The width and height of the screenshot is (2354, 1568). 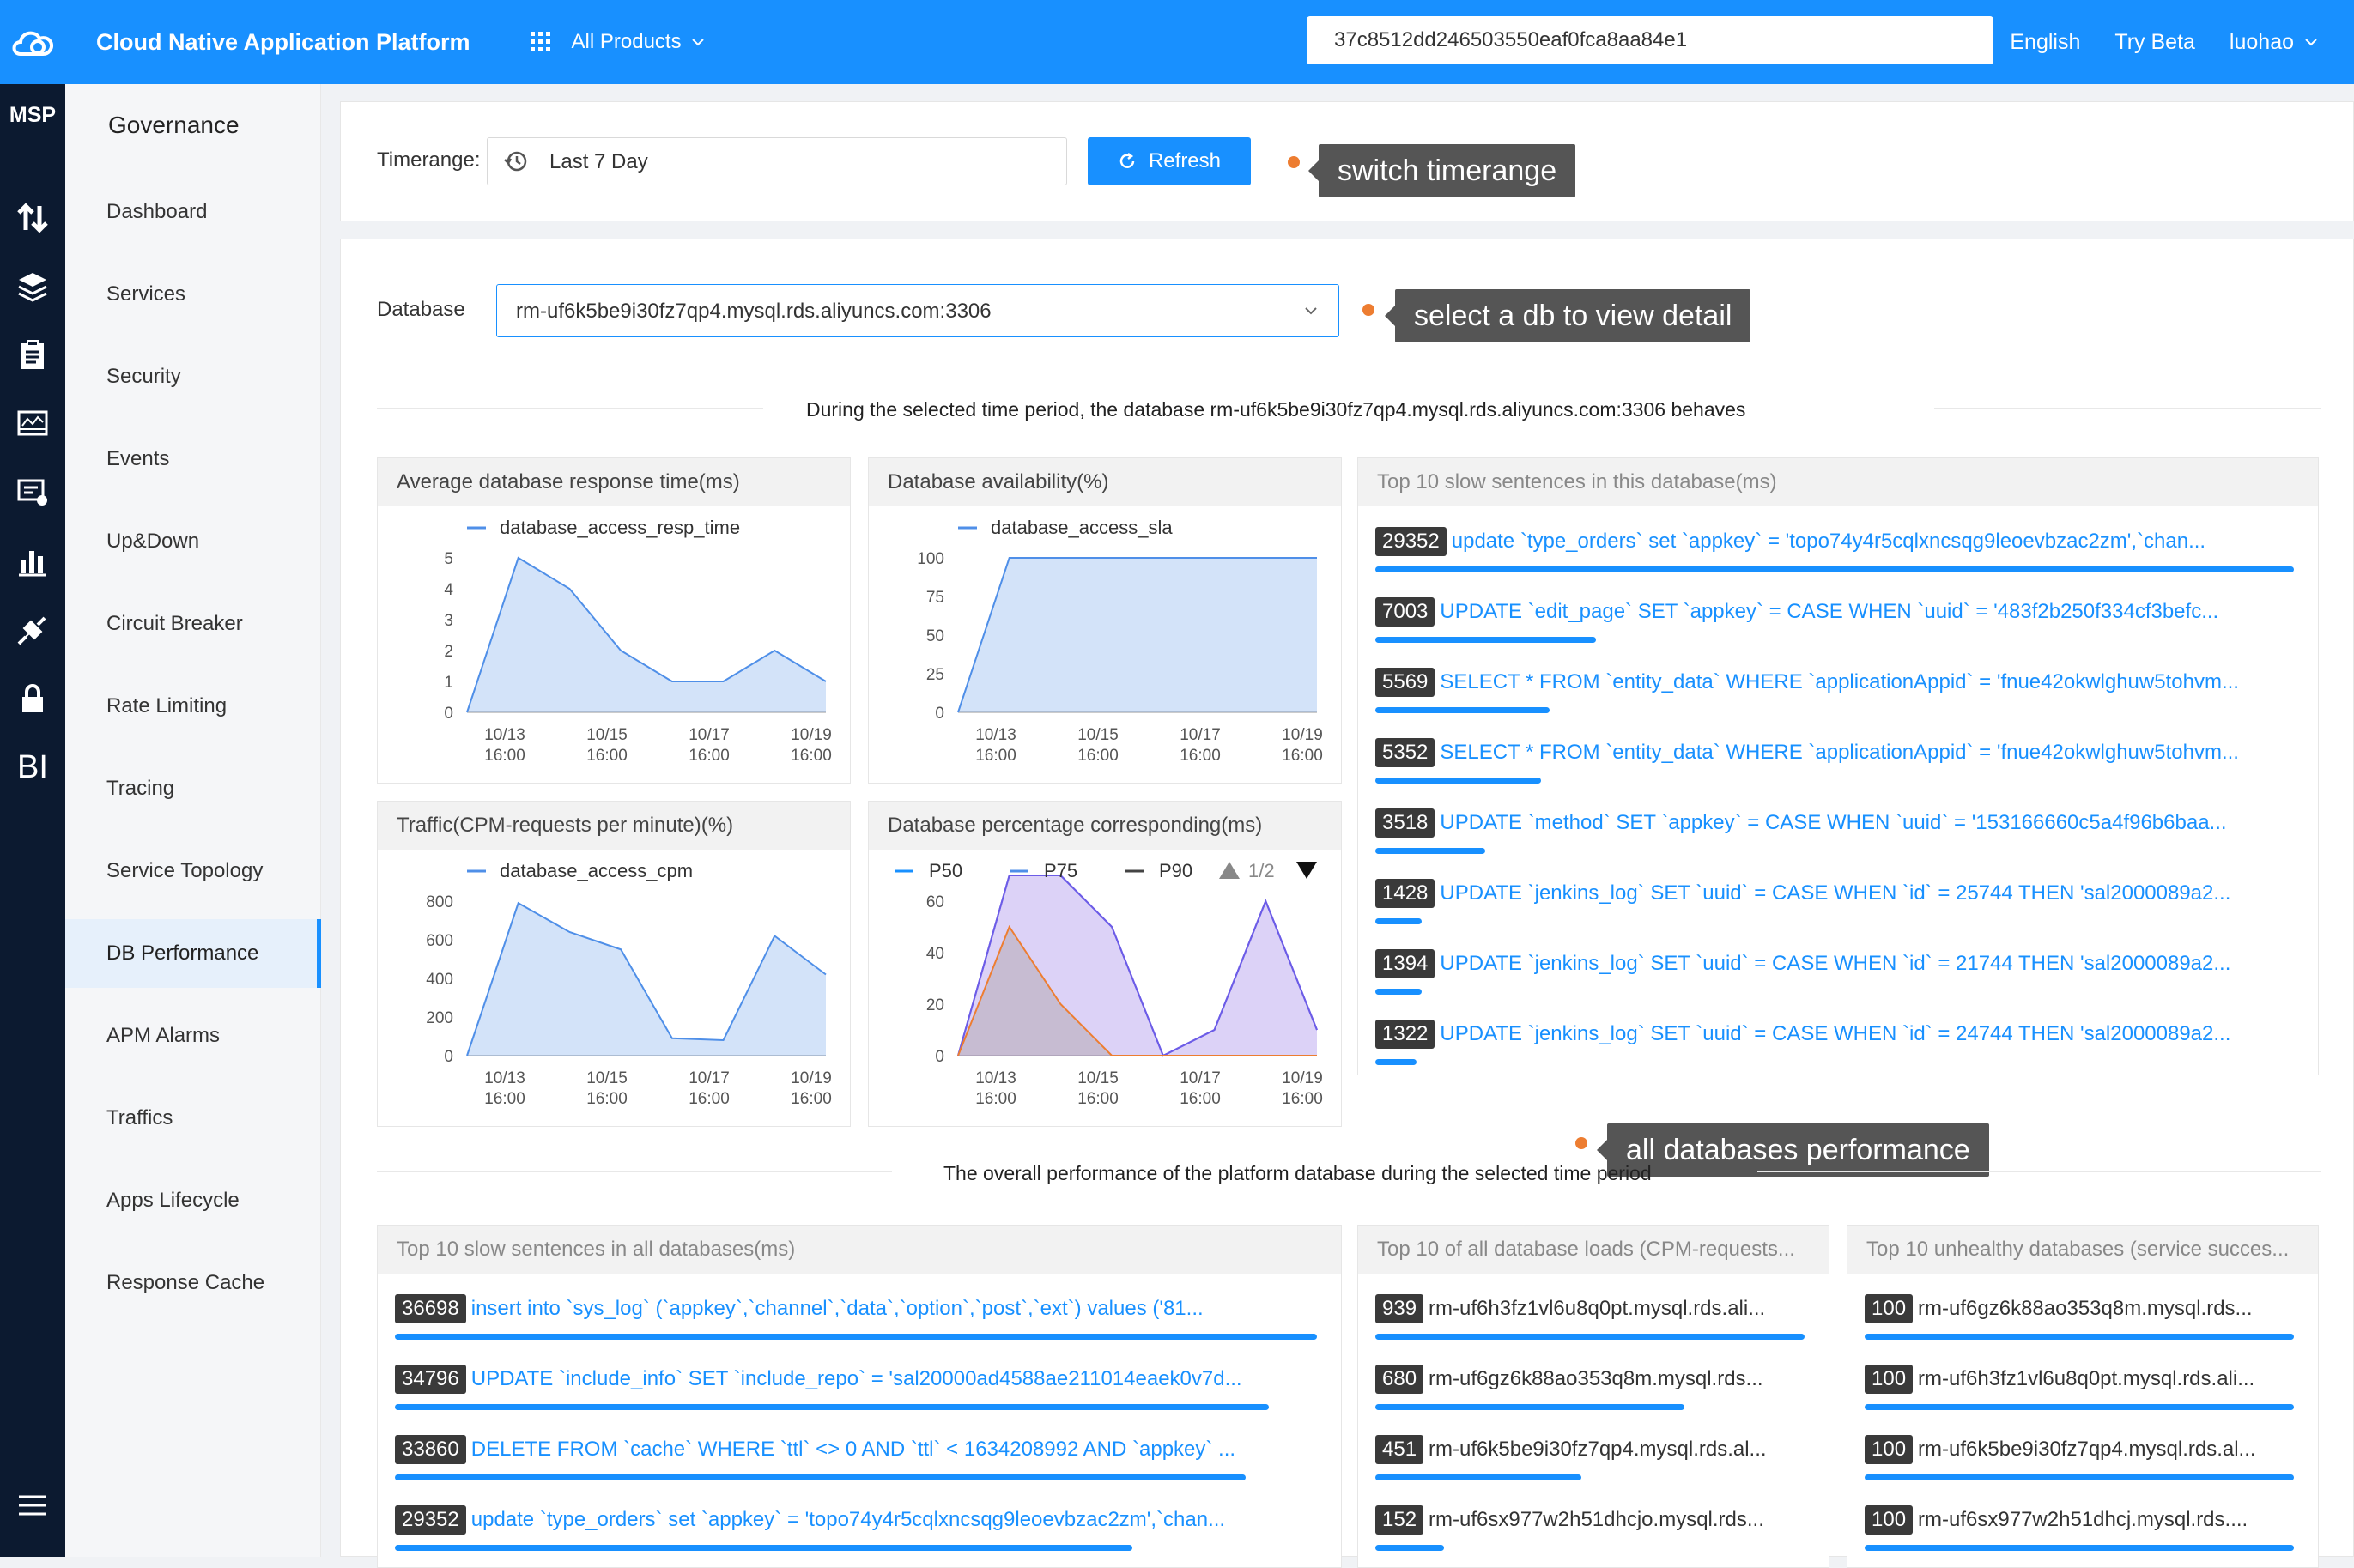 What do you see at coordinates (193, 294) in the screenshot?
I see `sidebar-item-services: Services` at bounding box center [193, 294].